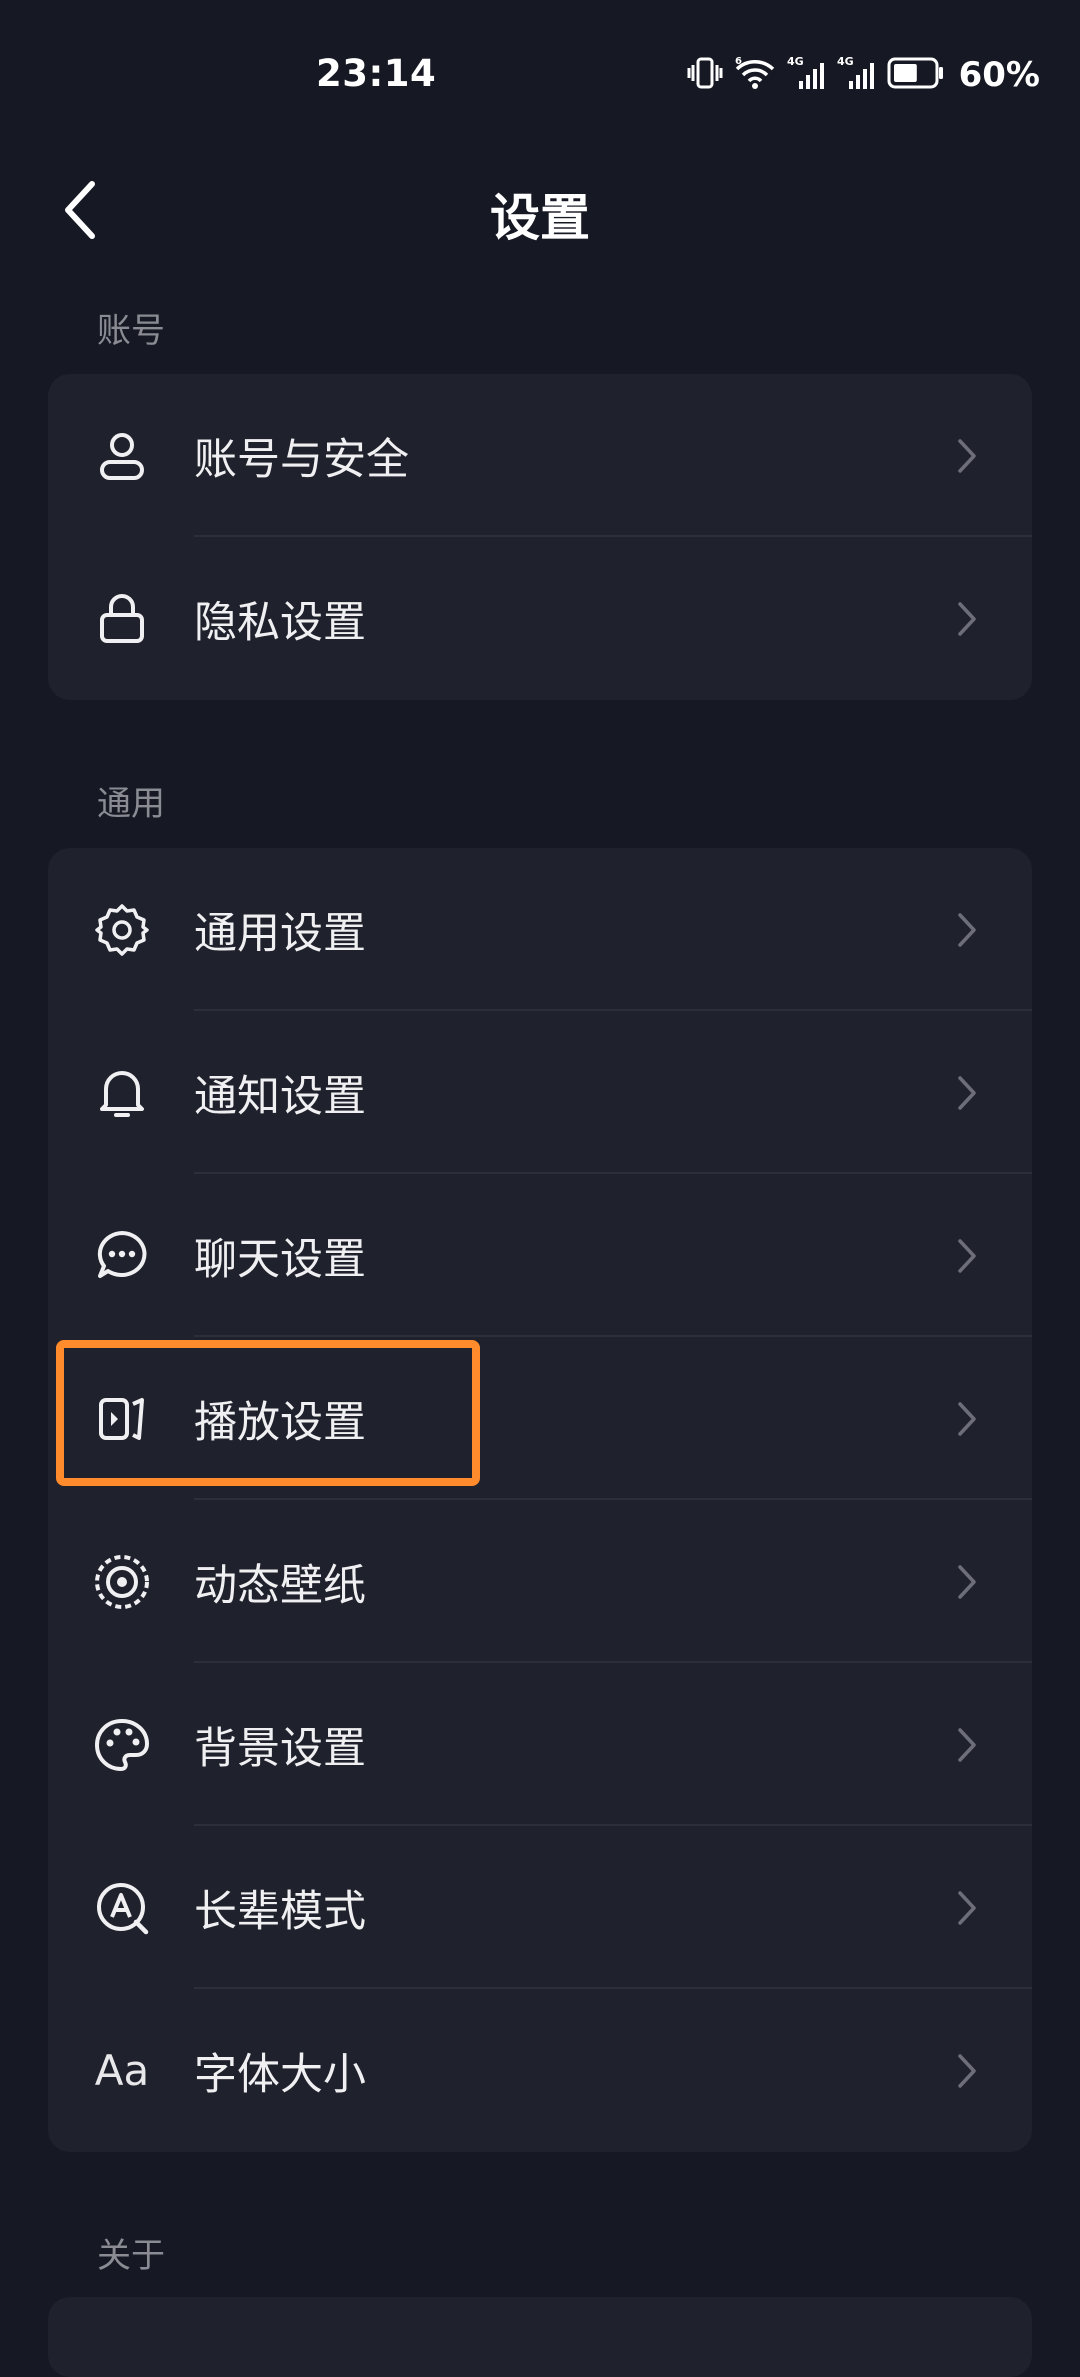 This screenshot has width=1080, height=2377. What do you see at coordinates (540, 455) in the screenshot?
I see `settings-row-account-security: 账号与安全` at bounding box center [540, 455].